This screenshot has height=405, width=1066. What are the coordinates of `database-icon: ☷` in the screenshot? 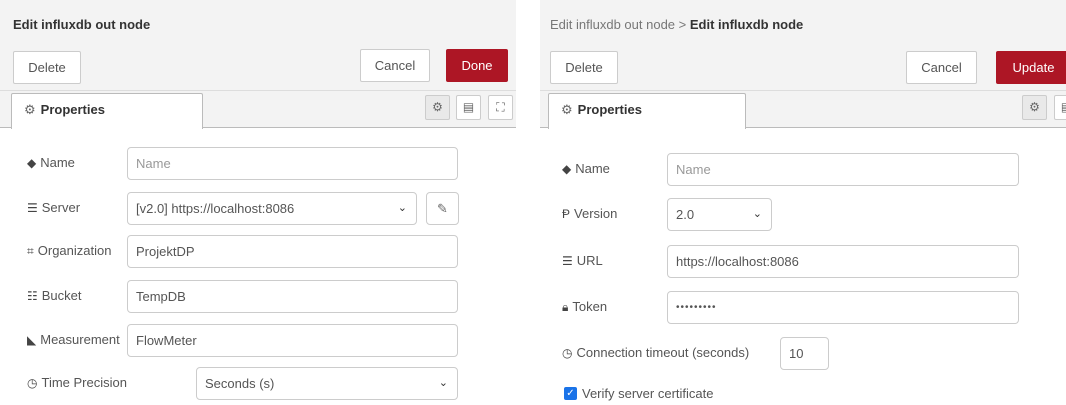 It's located at (32, 296).